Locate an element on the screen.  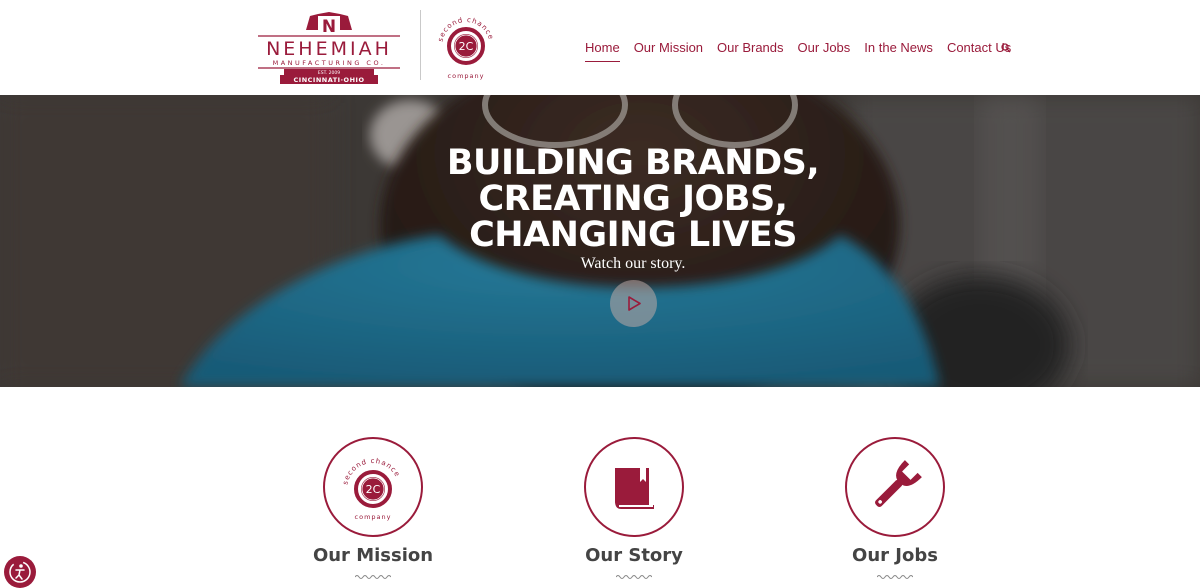
accessibility-icon is located at coordinates (20, 572).